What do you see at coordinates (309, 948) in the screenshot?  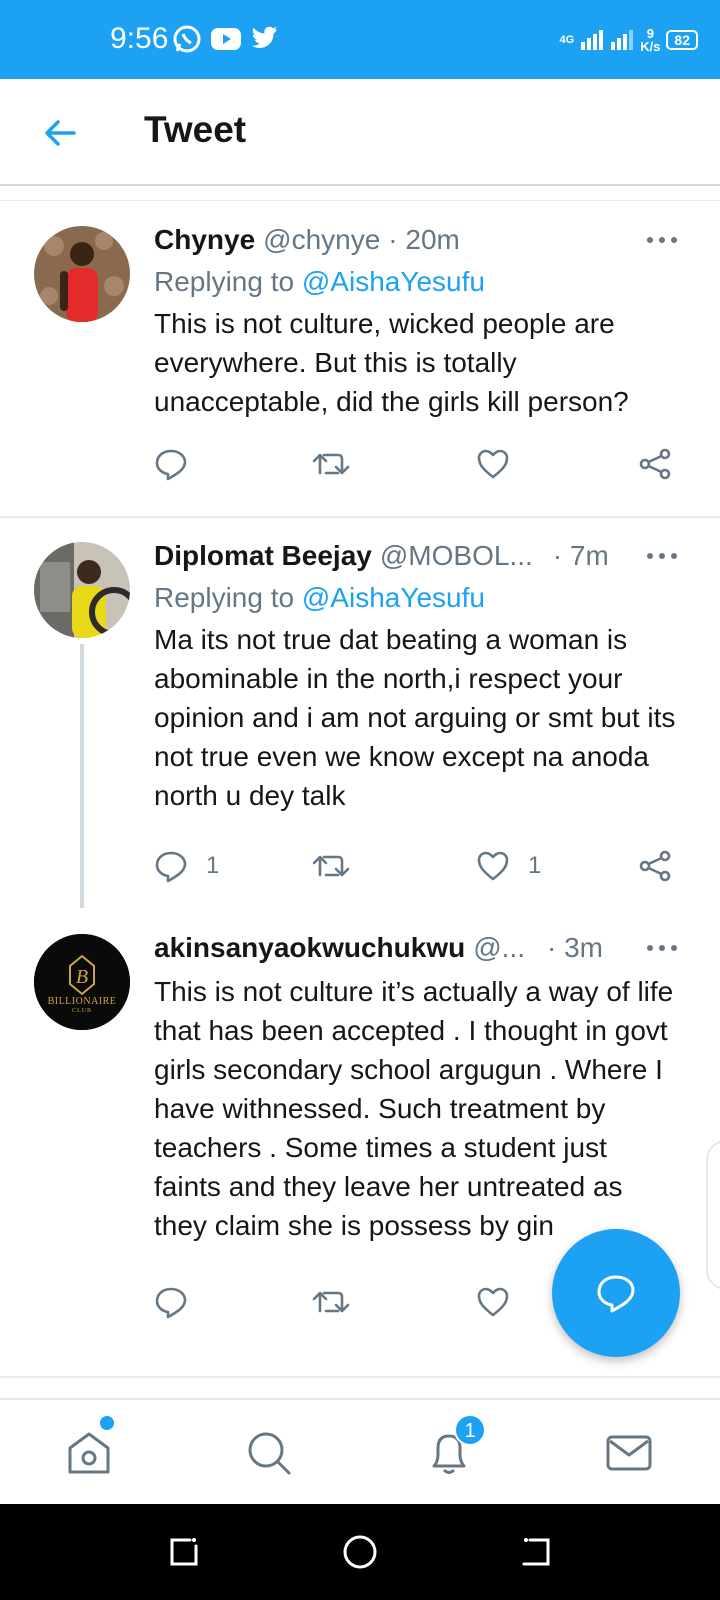 I see `display-name: akinsanyaokwuchukwu` at bounding box center [309, 948].